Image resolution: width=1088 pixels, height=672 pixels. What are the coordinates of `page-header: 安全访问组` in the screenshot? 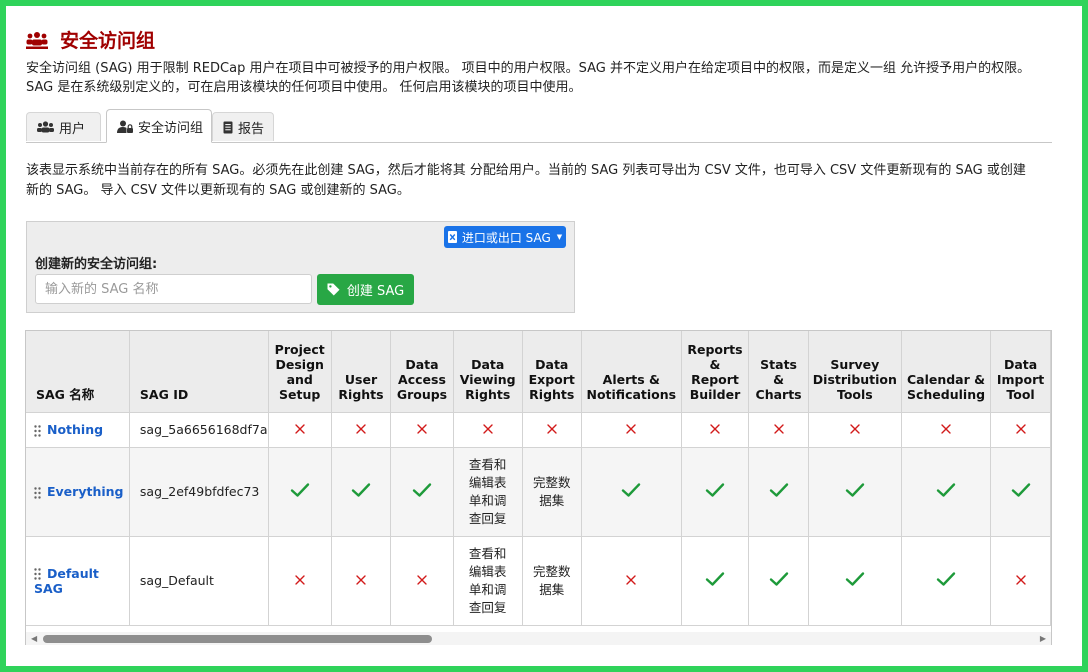 It's located at (90, 39).